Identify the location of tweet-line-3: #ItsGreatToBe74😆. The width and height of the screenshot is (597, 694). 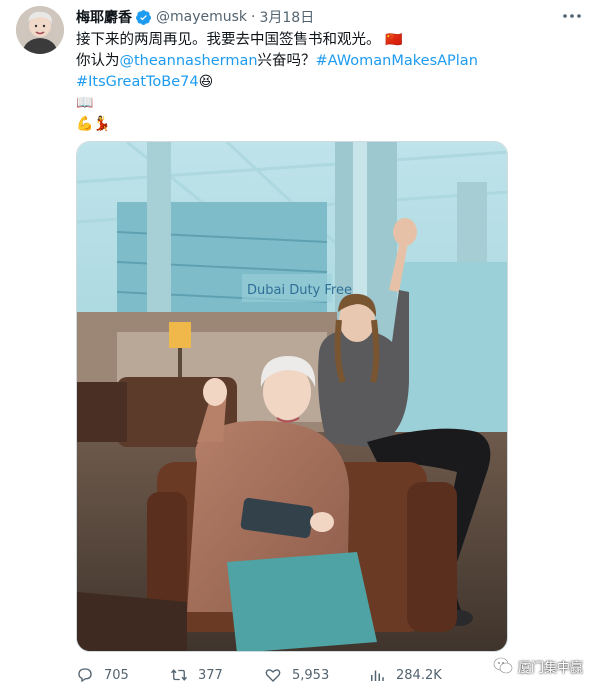
(326, 82).